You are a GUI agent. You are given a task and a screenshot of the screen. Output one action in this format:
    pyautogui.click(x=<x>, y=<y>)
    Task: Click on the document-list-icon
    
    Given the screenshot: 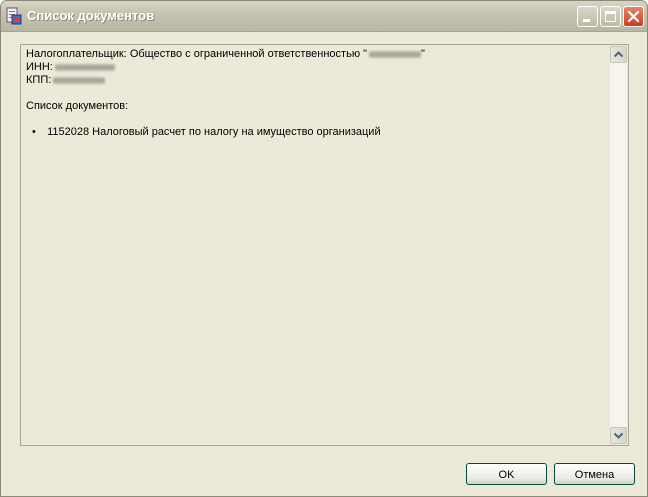 What is the action you would take?
    pyautogui.click(x=14, y=16)
    